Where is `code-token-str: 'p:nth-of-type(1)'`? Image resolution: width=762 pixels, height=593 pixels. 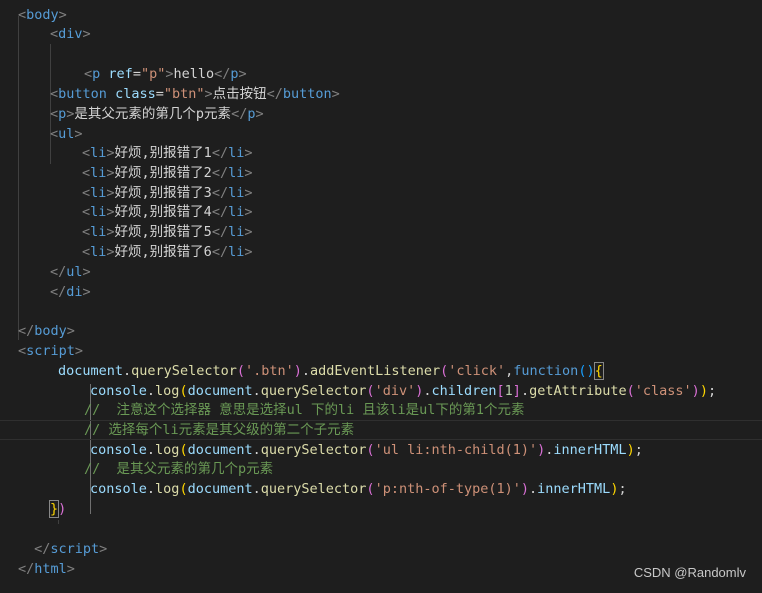
code-token-str: 'p:nth-of-type(1)' is located at coordinates (447, 489).